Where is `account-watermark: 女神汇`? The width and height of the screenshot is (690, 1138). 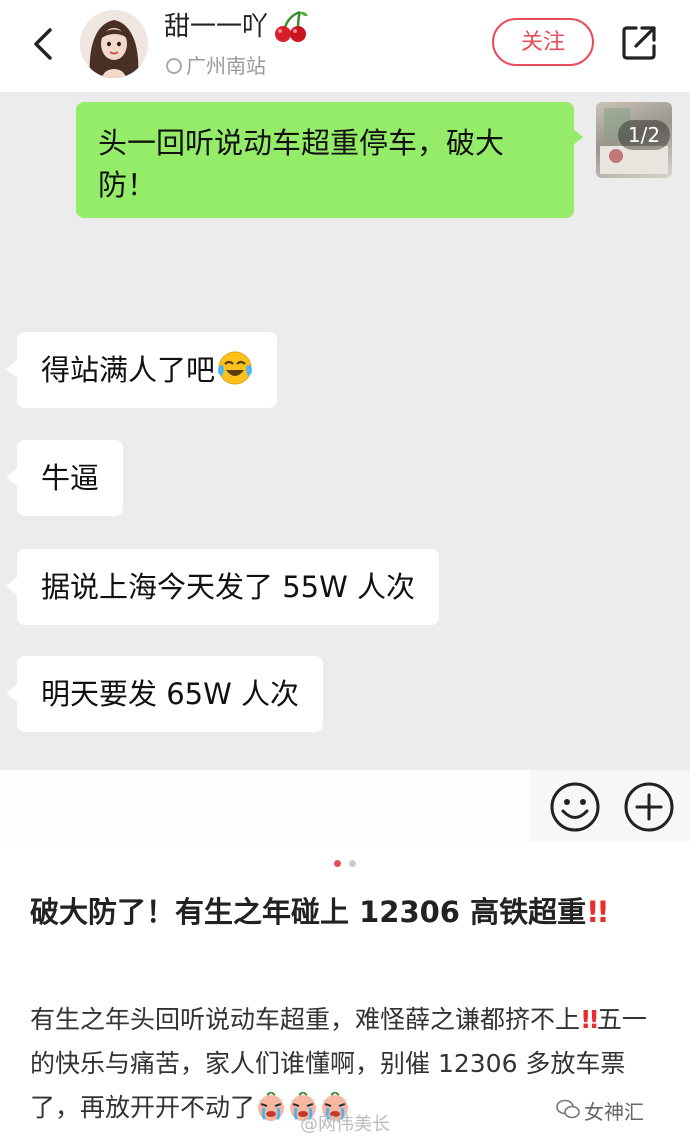
account-watermark: 女神汇 is located at coordinates (614, 1112).